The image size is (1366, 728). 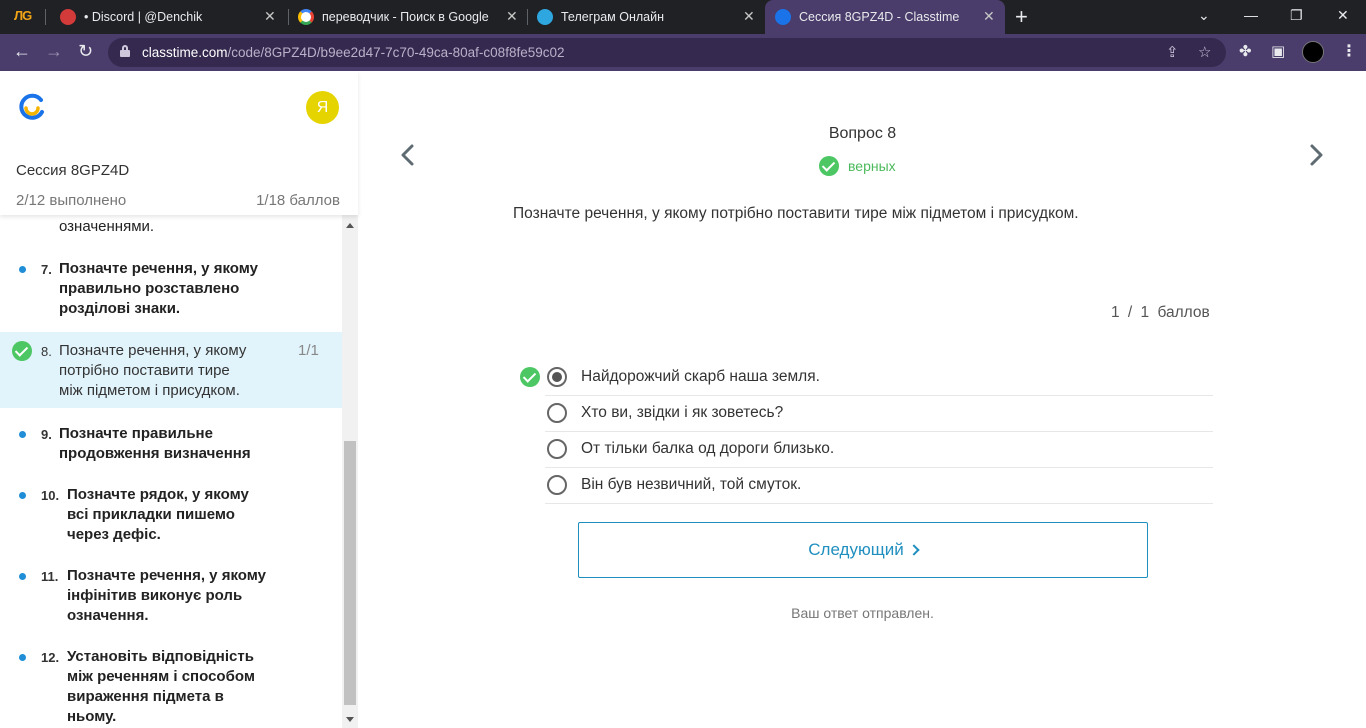 I want to click on tab-title: • Discord | @Denchik, so click(x=143, y=17).